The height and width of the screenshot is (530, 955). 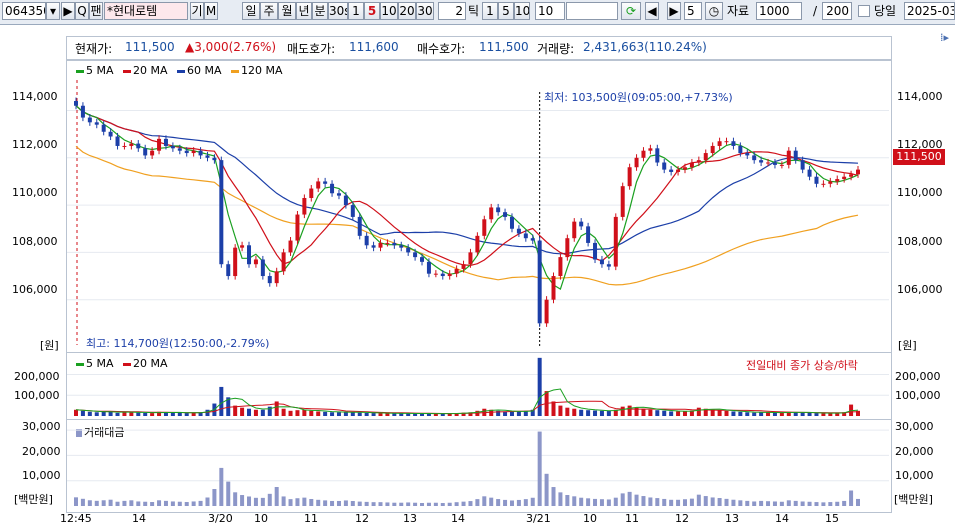 I want to click on prev-icon: ◀, so click(x=652, y=11).